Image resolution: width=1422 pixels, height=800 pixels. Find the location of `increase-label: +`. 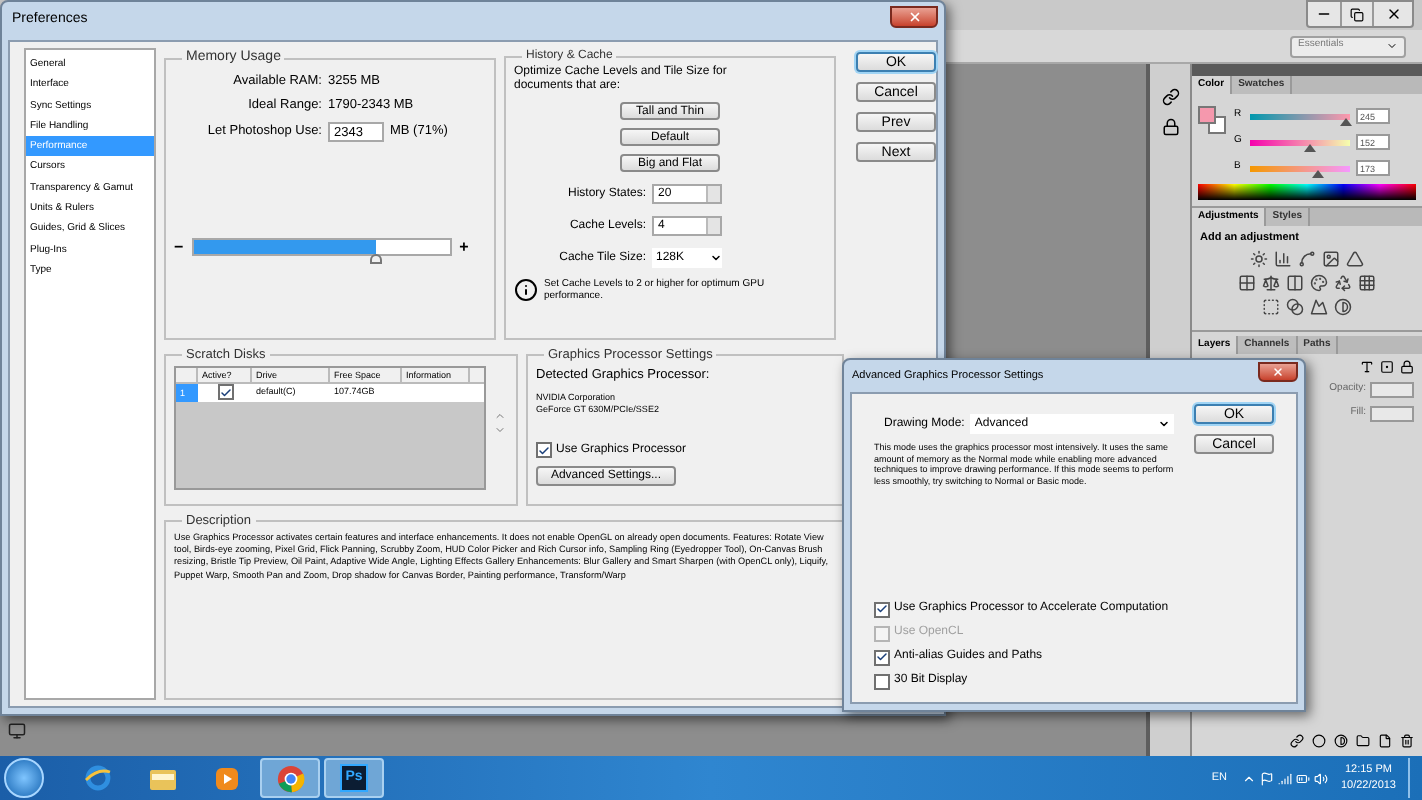

increase-label: + is located at coordinates (464, 247).